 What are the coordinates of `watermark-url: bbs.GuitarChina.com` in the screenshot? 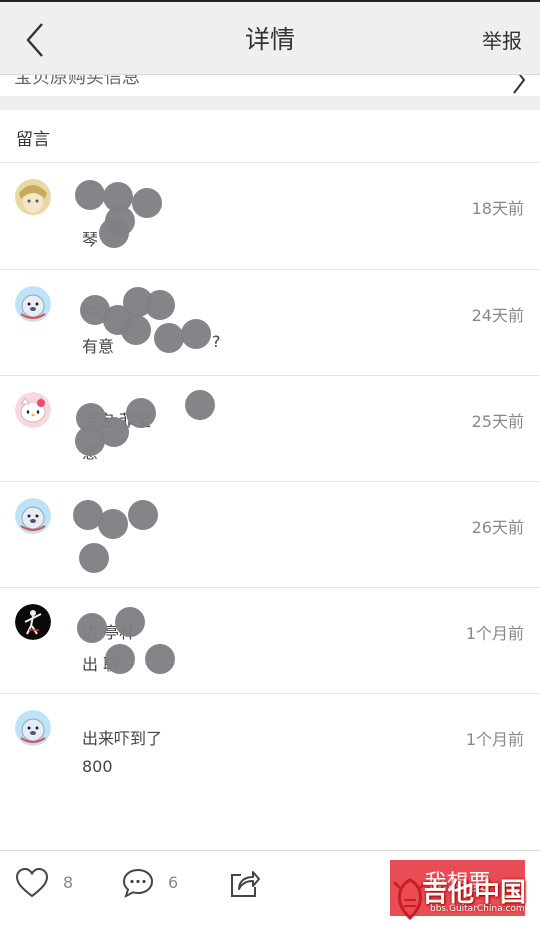 It's located at (477, 909).